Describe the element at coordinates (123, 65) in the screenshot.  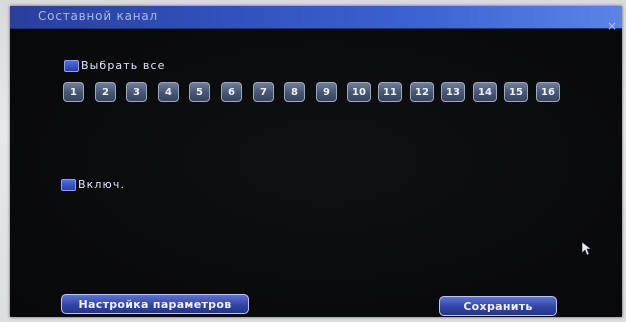
I see `select-all-label: Выбрать все` at that location.